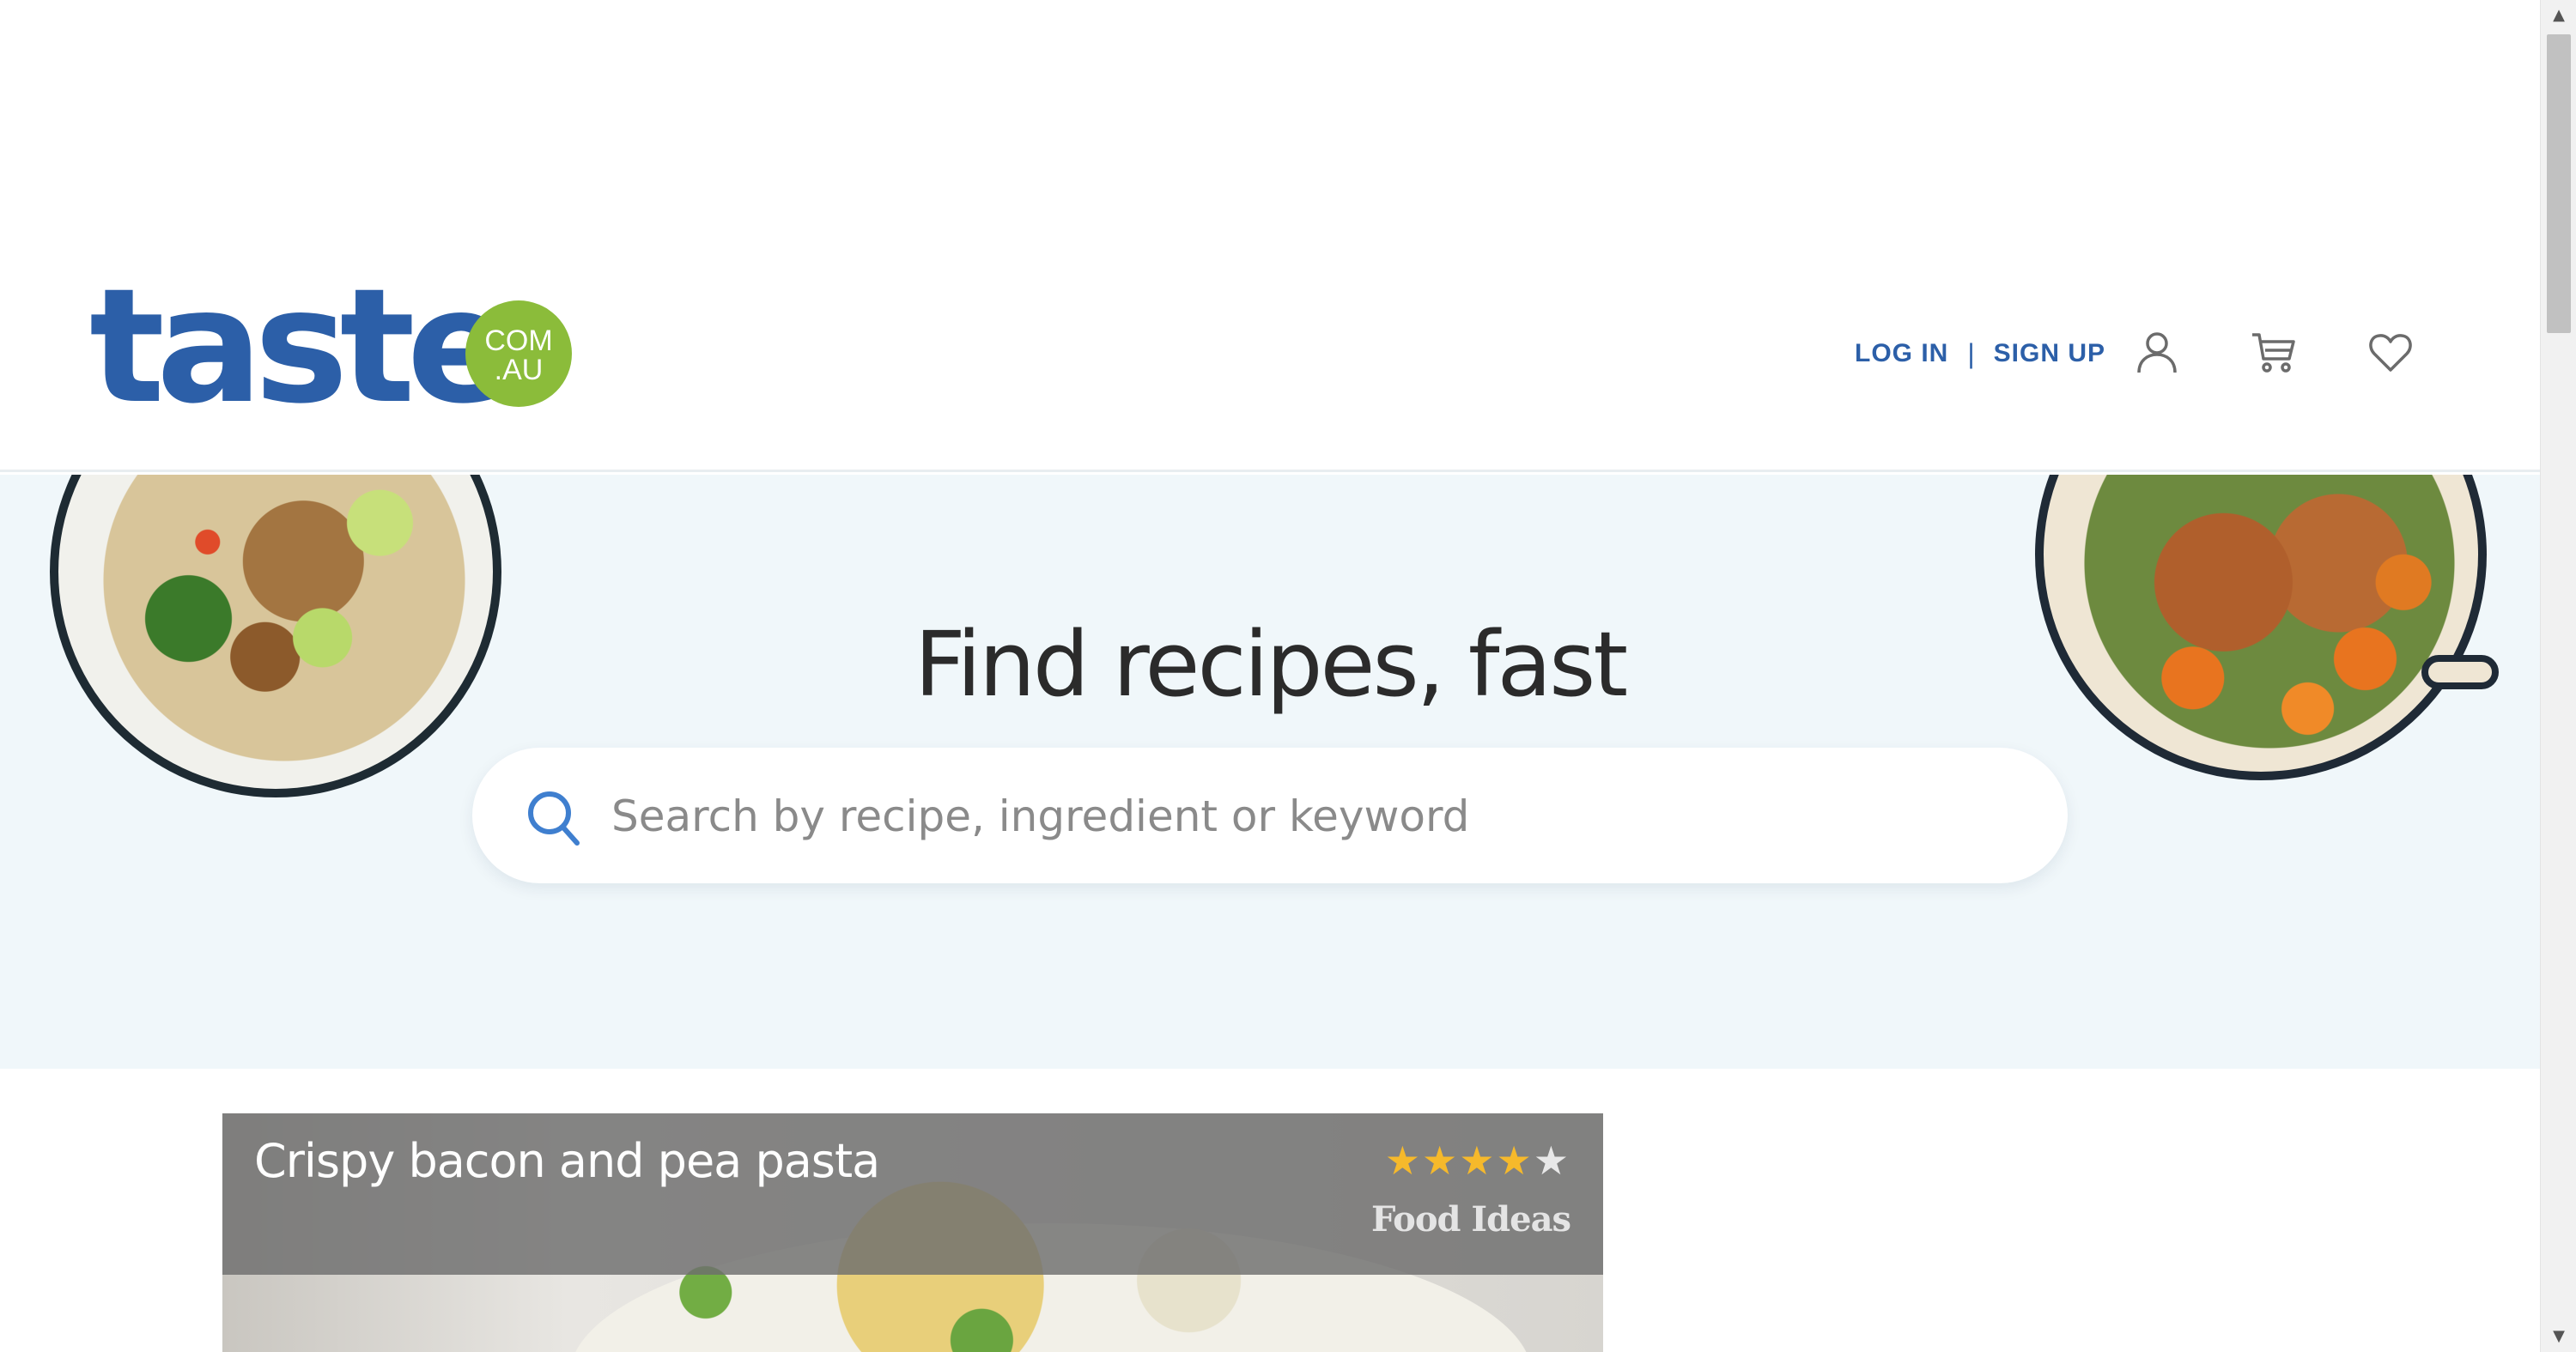  I want to click on scroll-down-arrow: ▼, so click(2558, 1336).